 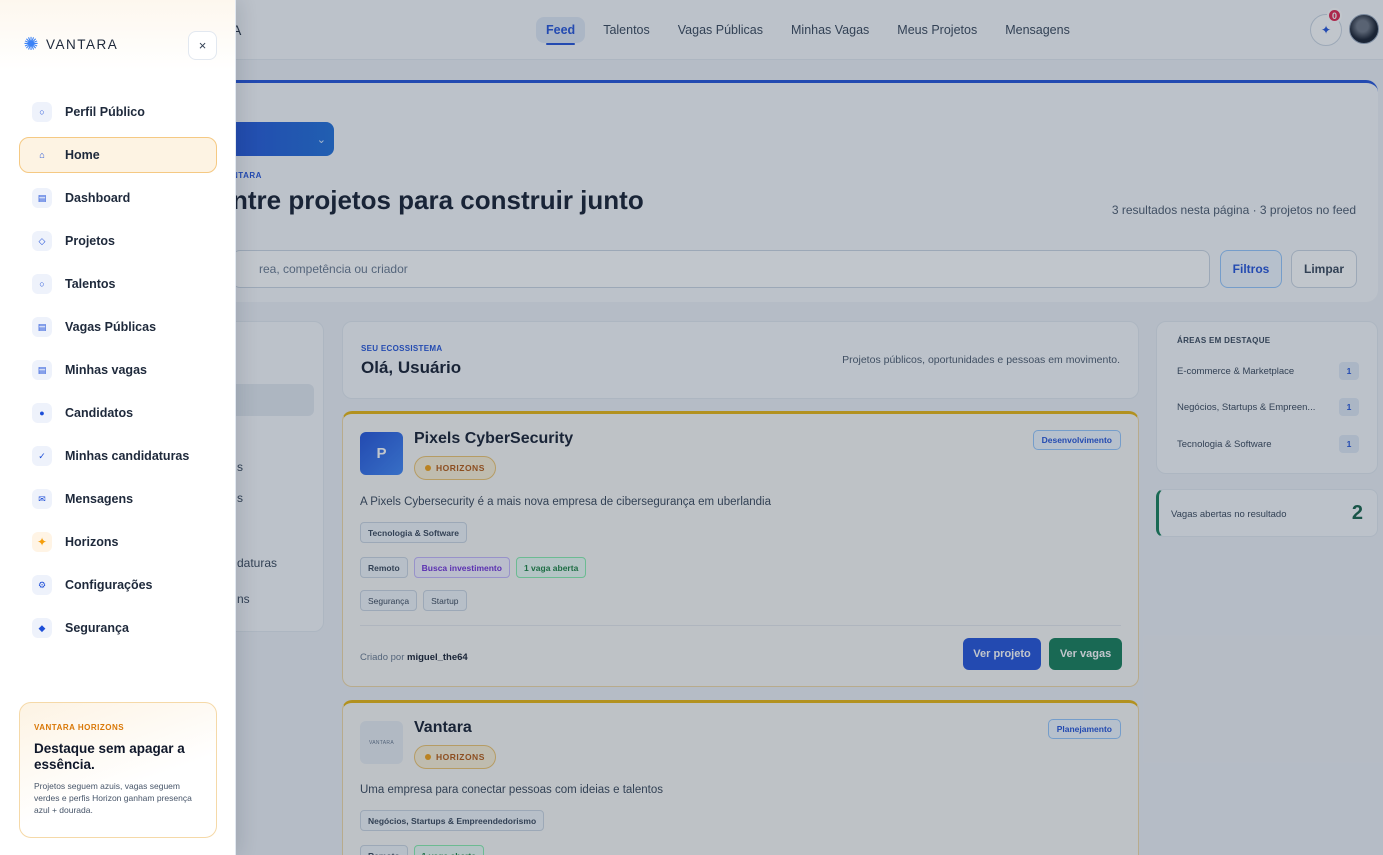 What do you see at coordinates (99, 499) in the screenshot?
I see `drawer-item-label: Mensagens` at bounding box center [99, 499].